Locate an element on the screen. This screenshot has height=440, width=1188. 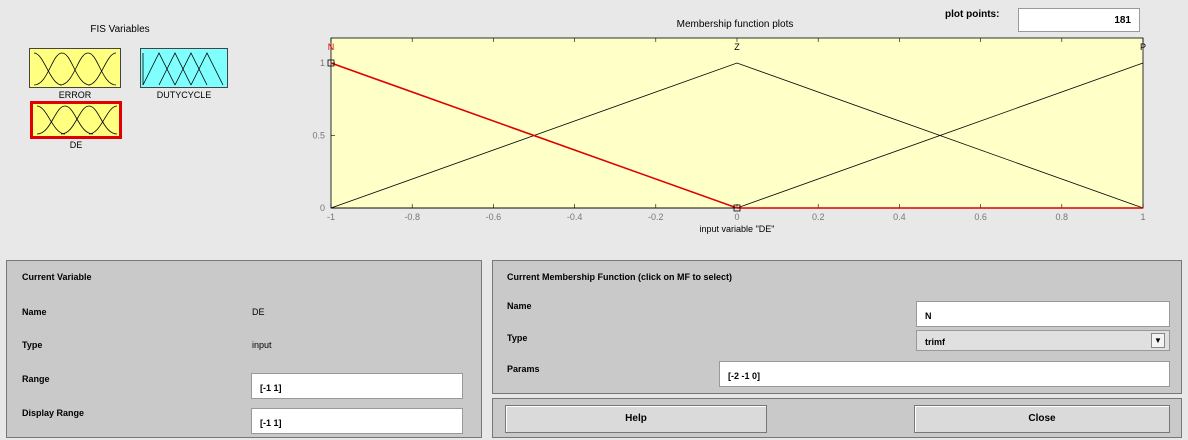
x-tick-label: 0.8 is located at coordinates (1062, 217).